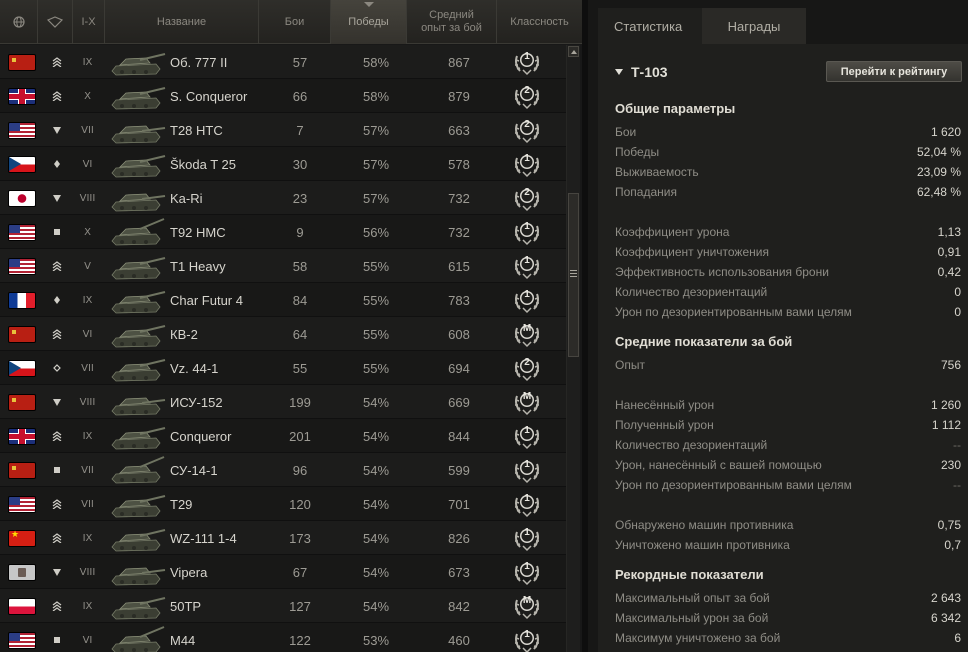  Describe the element at coordinates (949, 252) in the screenshot. I see `stat-value: 0,91` at that location.